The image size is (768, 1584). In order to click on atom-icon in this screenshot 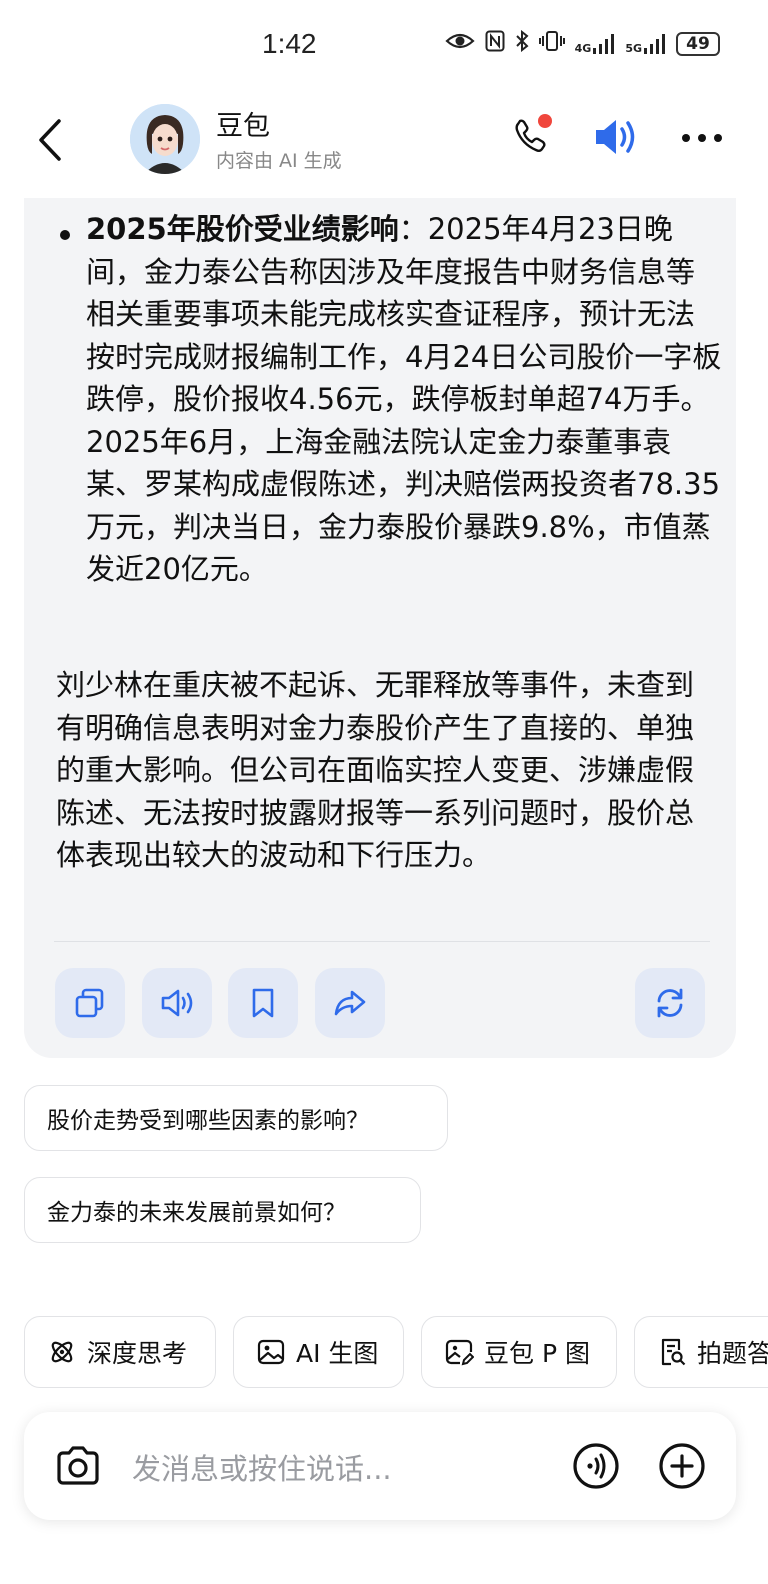, I will do `click(62, 1352)`.